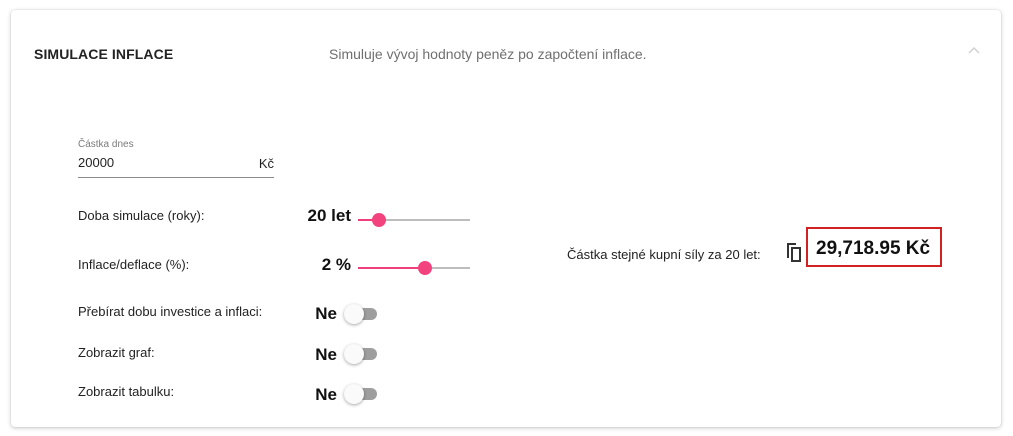  I want to click on show-table-label: Zobrazit tabulku:, so click(126, 391).